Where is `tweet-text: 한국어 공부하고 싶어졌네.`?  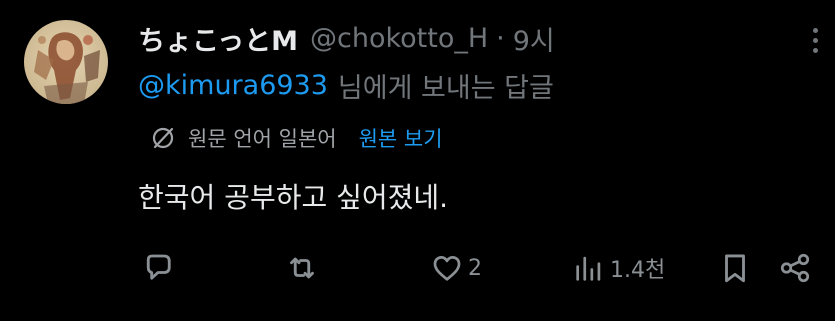 tweet-text: 한국어 공부하고 싶어졌네. is located at coordinates (293, 197).